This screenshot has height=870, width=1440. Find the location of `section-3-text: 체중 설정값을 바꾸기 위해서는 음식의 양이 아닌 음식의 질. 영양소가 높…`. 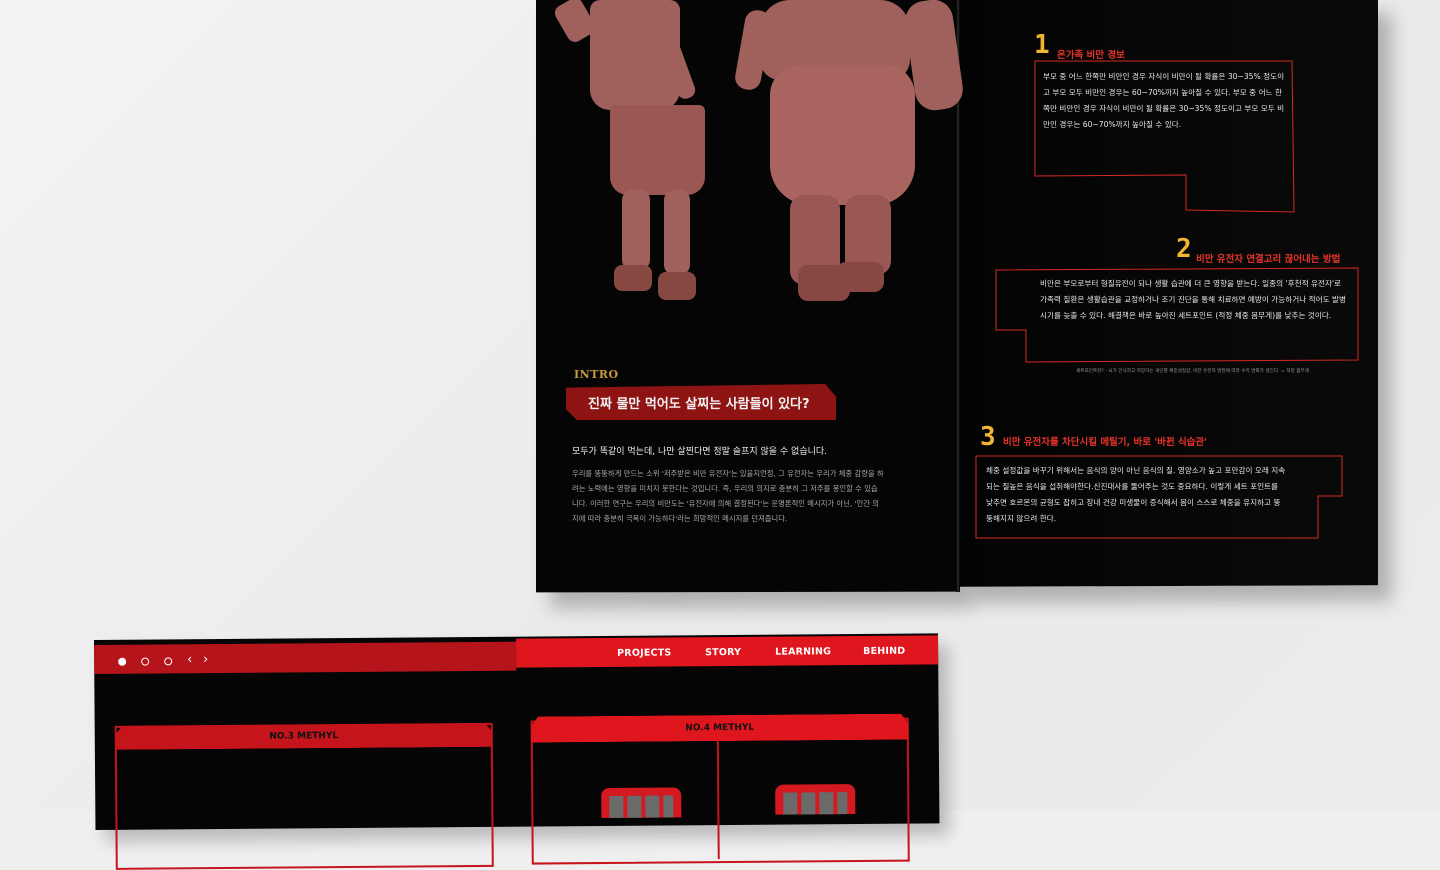

section-3-text: 체중 설정값을 바꾸기 위해서는 음식의 양이 아닌 음식의 질. 영양소가 높… is located at coordinates (1136, 494).